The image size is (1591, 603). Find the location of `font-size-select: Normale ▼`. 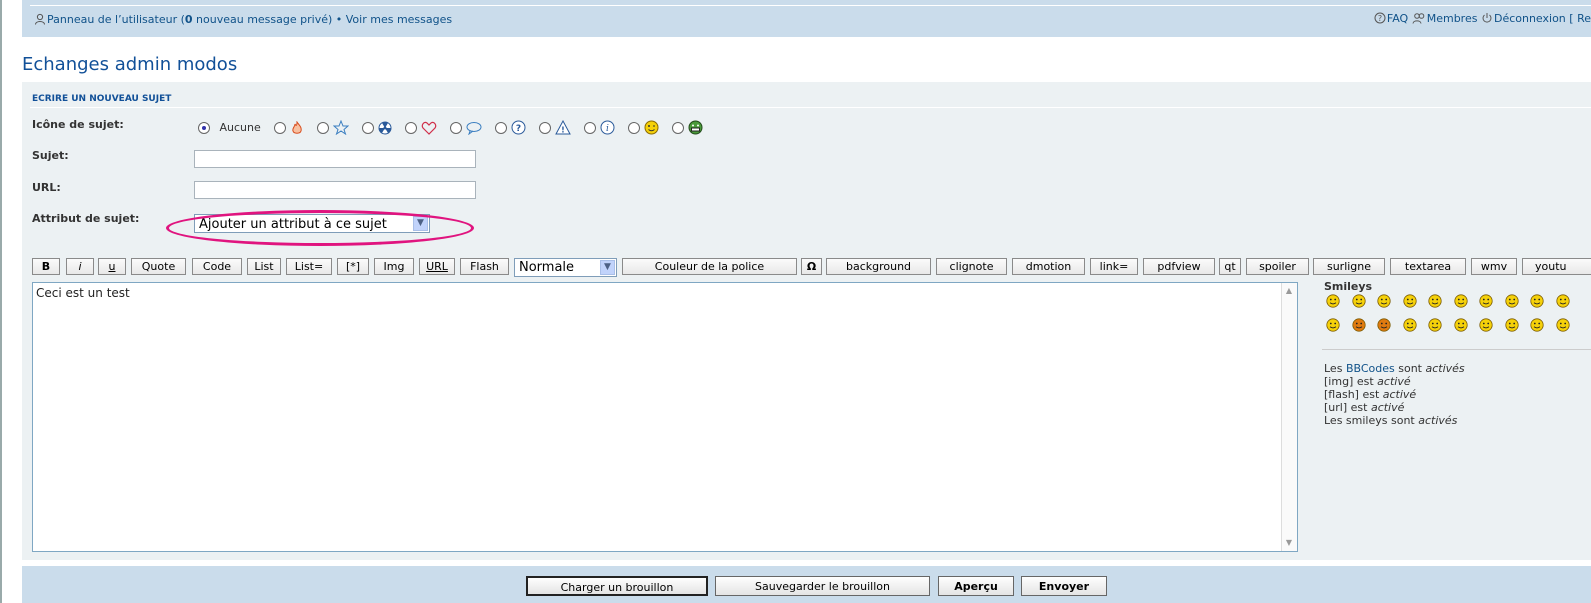

font-size-select: Normale ▼ is located at coordinates (565, 267).